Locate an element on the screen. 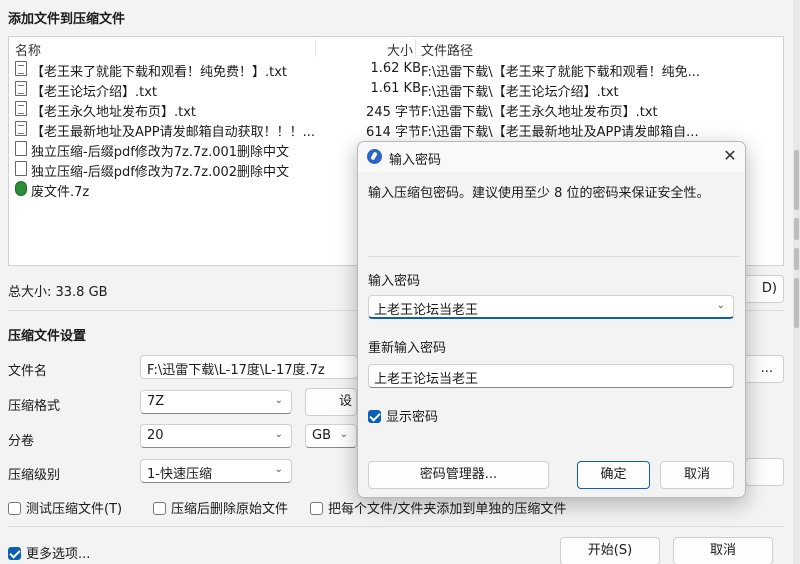 Image resolution: width=800 pixels, height=564 pixels. format-select: 7Z ⌄ is located at coordinates (216, 402).